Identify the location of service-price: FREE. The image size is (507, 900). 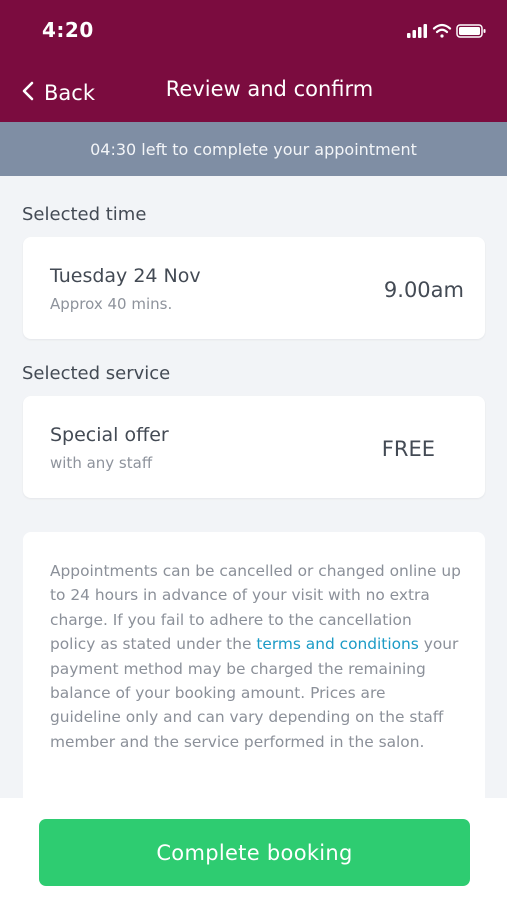
(408, 449).